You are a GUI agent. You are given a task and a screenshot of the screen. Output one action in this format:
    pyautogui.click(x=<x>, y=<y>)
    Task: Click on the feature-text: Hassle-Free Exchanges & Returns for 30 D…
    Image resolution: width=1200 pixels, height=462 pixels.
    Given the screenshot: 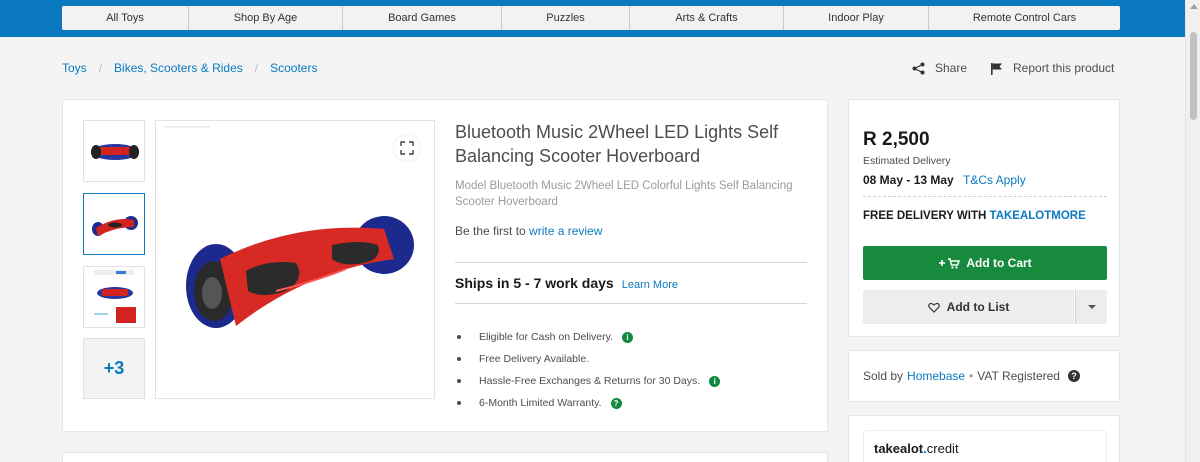 What is the action you would take?
    pyautogui.click(x=590, y=381)
    